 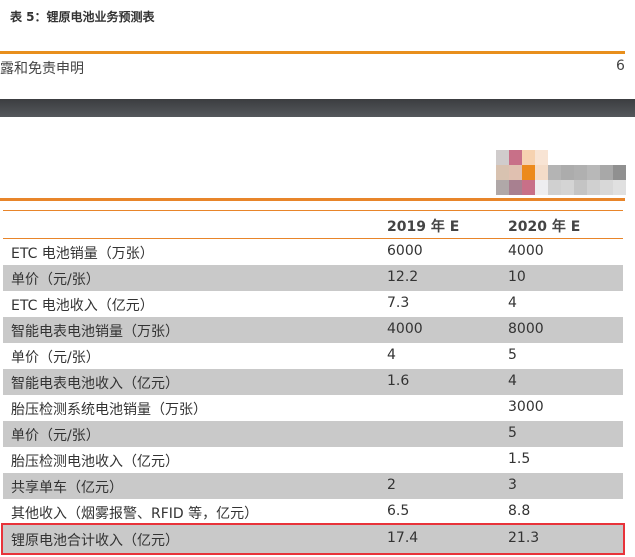 What do you see at coordinates (519, 459) in the screenshot?
I see `value-2020: 1.5` at bounding box center [519, 459].